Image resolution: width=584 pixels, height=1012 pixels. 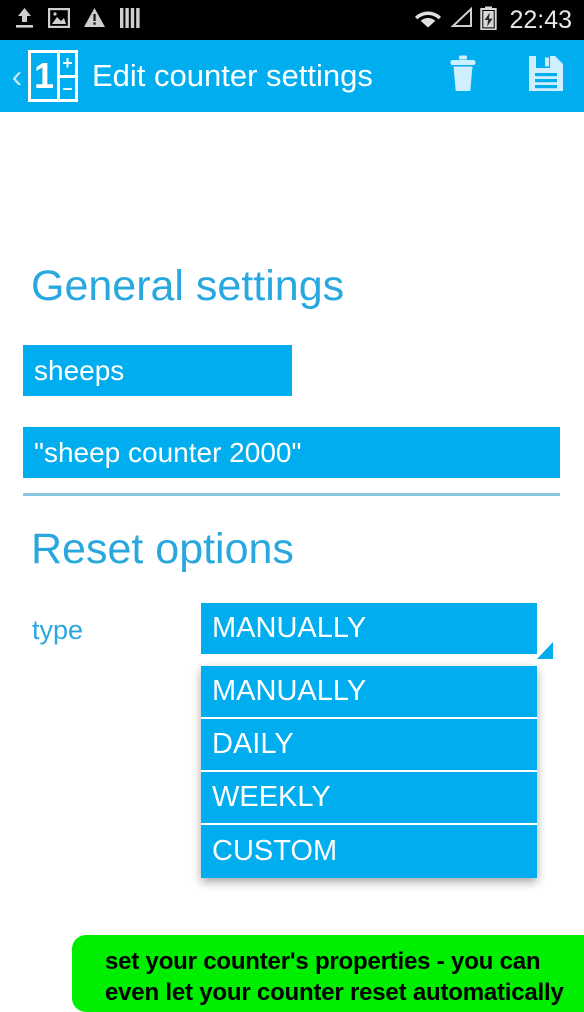 I want to click on page-title: Edit counter settings, so click(x=232, y=75).